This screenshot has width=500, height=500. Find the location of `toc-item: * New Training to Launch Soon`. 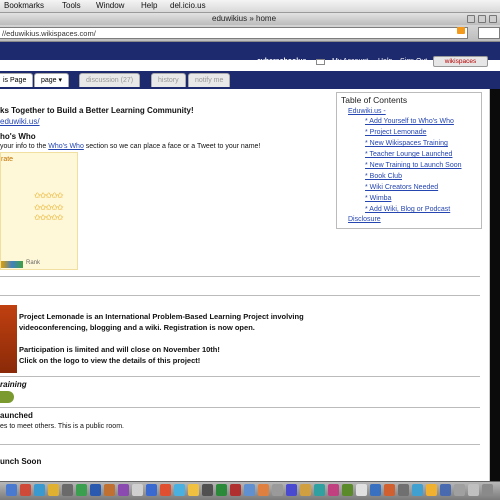

toc-item: * New Training to Launch Soon is located at coordinates (413, 165).